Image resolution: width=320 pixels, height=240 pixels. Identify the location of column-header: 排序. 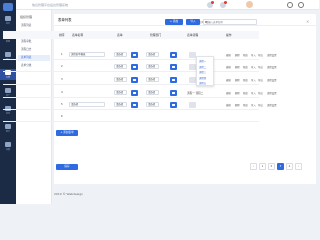
(62, 35).